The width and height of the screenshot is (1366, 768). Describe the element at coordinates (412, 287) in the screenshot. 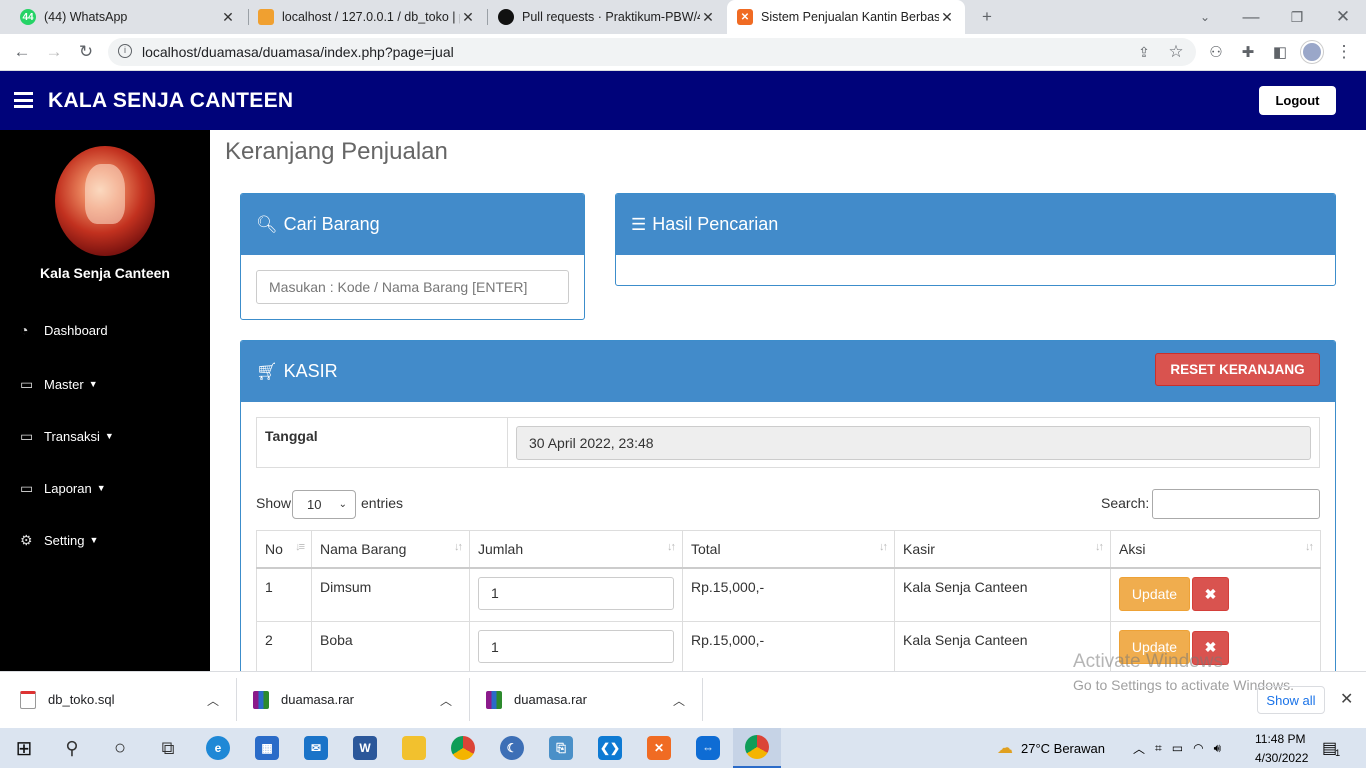

I see `search-input: Masukan : Kode / Nama Barang [ENTER]` at that location.